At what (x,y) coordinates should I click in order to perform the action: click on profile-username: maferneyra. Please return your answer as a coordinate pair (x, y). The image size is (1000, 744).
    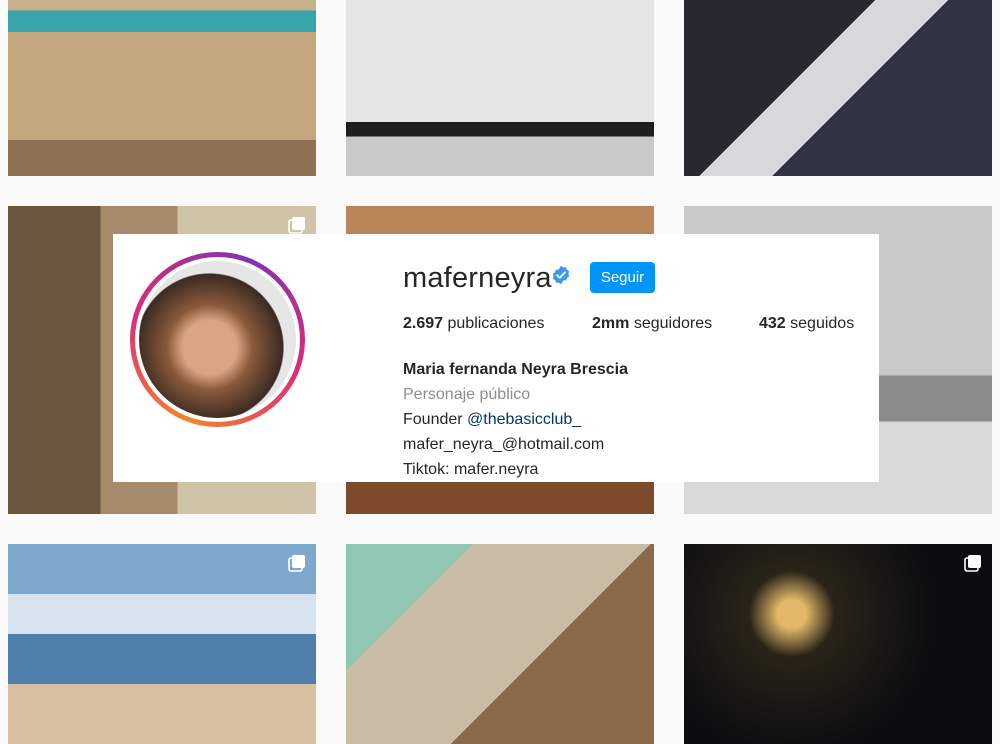
    Looking at the image, I should click on (477, 278).